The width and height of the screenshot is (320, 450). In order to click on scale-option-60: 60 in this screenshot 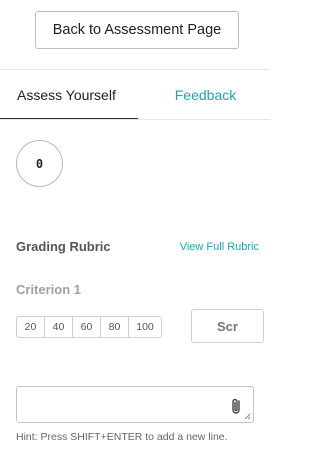, I will do `click(87, 327)`.